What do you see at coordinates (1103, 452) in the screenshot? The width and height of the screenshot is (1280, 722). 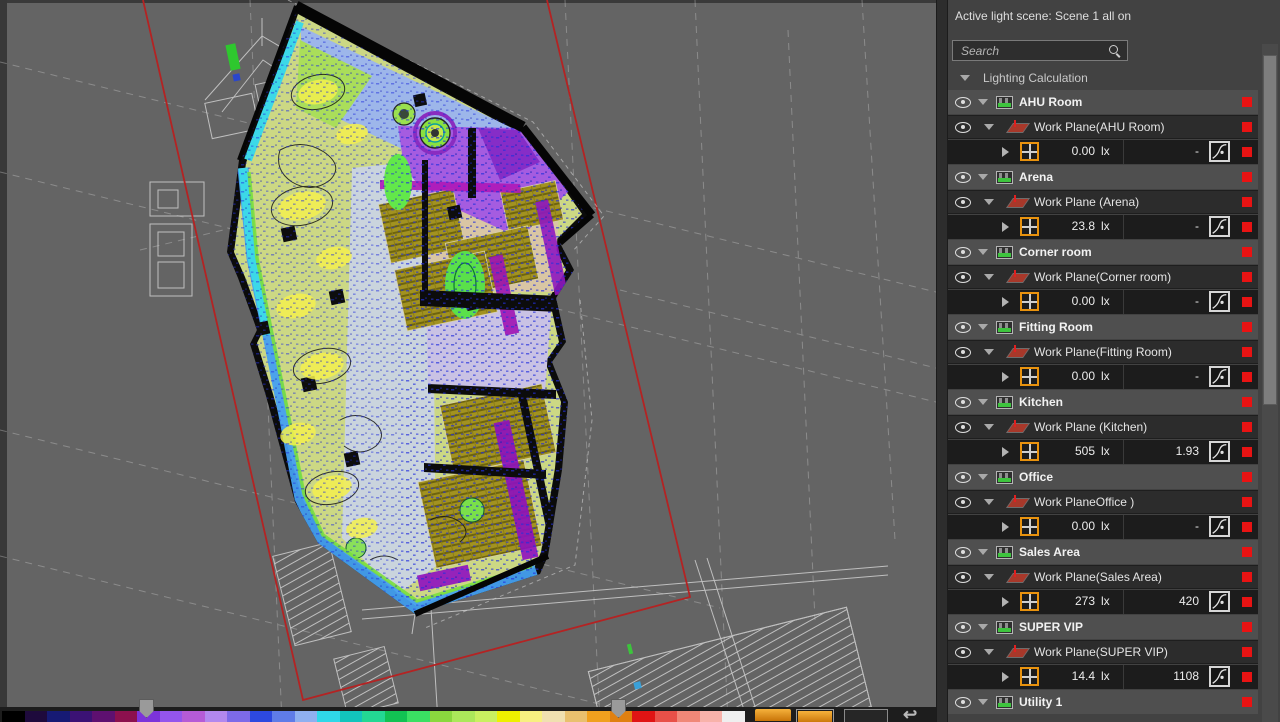 I see `value-row: 505 lx 1.93` at bounding box center [1103, 452].